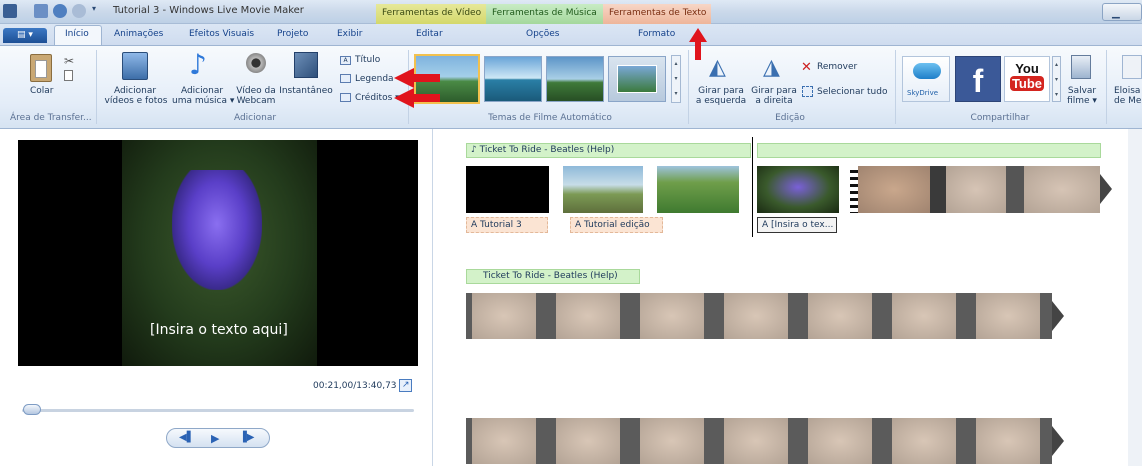  I want to click on file-menu-button: ▤ ▾, so click(25, 35).